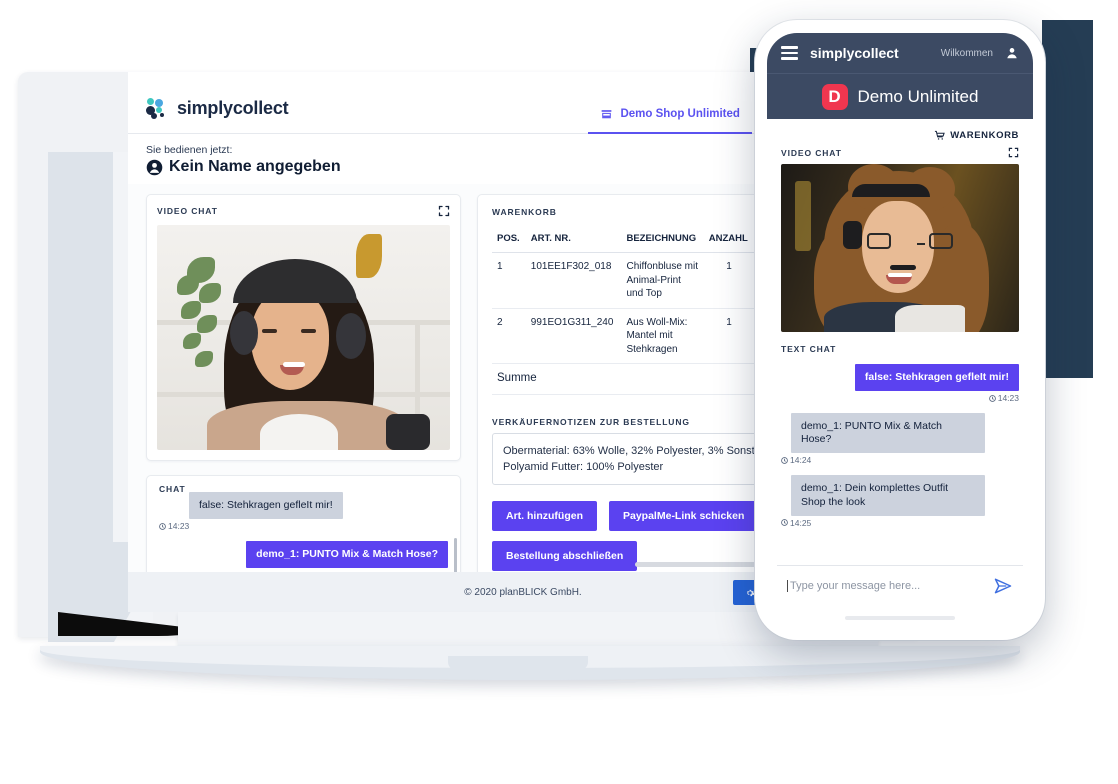 The width and height of the screenshot is (1118, 784). I want to click on send-paperplane-icon, so click(1003, 586).